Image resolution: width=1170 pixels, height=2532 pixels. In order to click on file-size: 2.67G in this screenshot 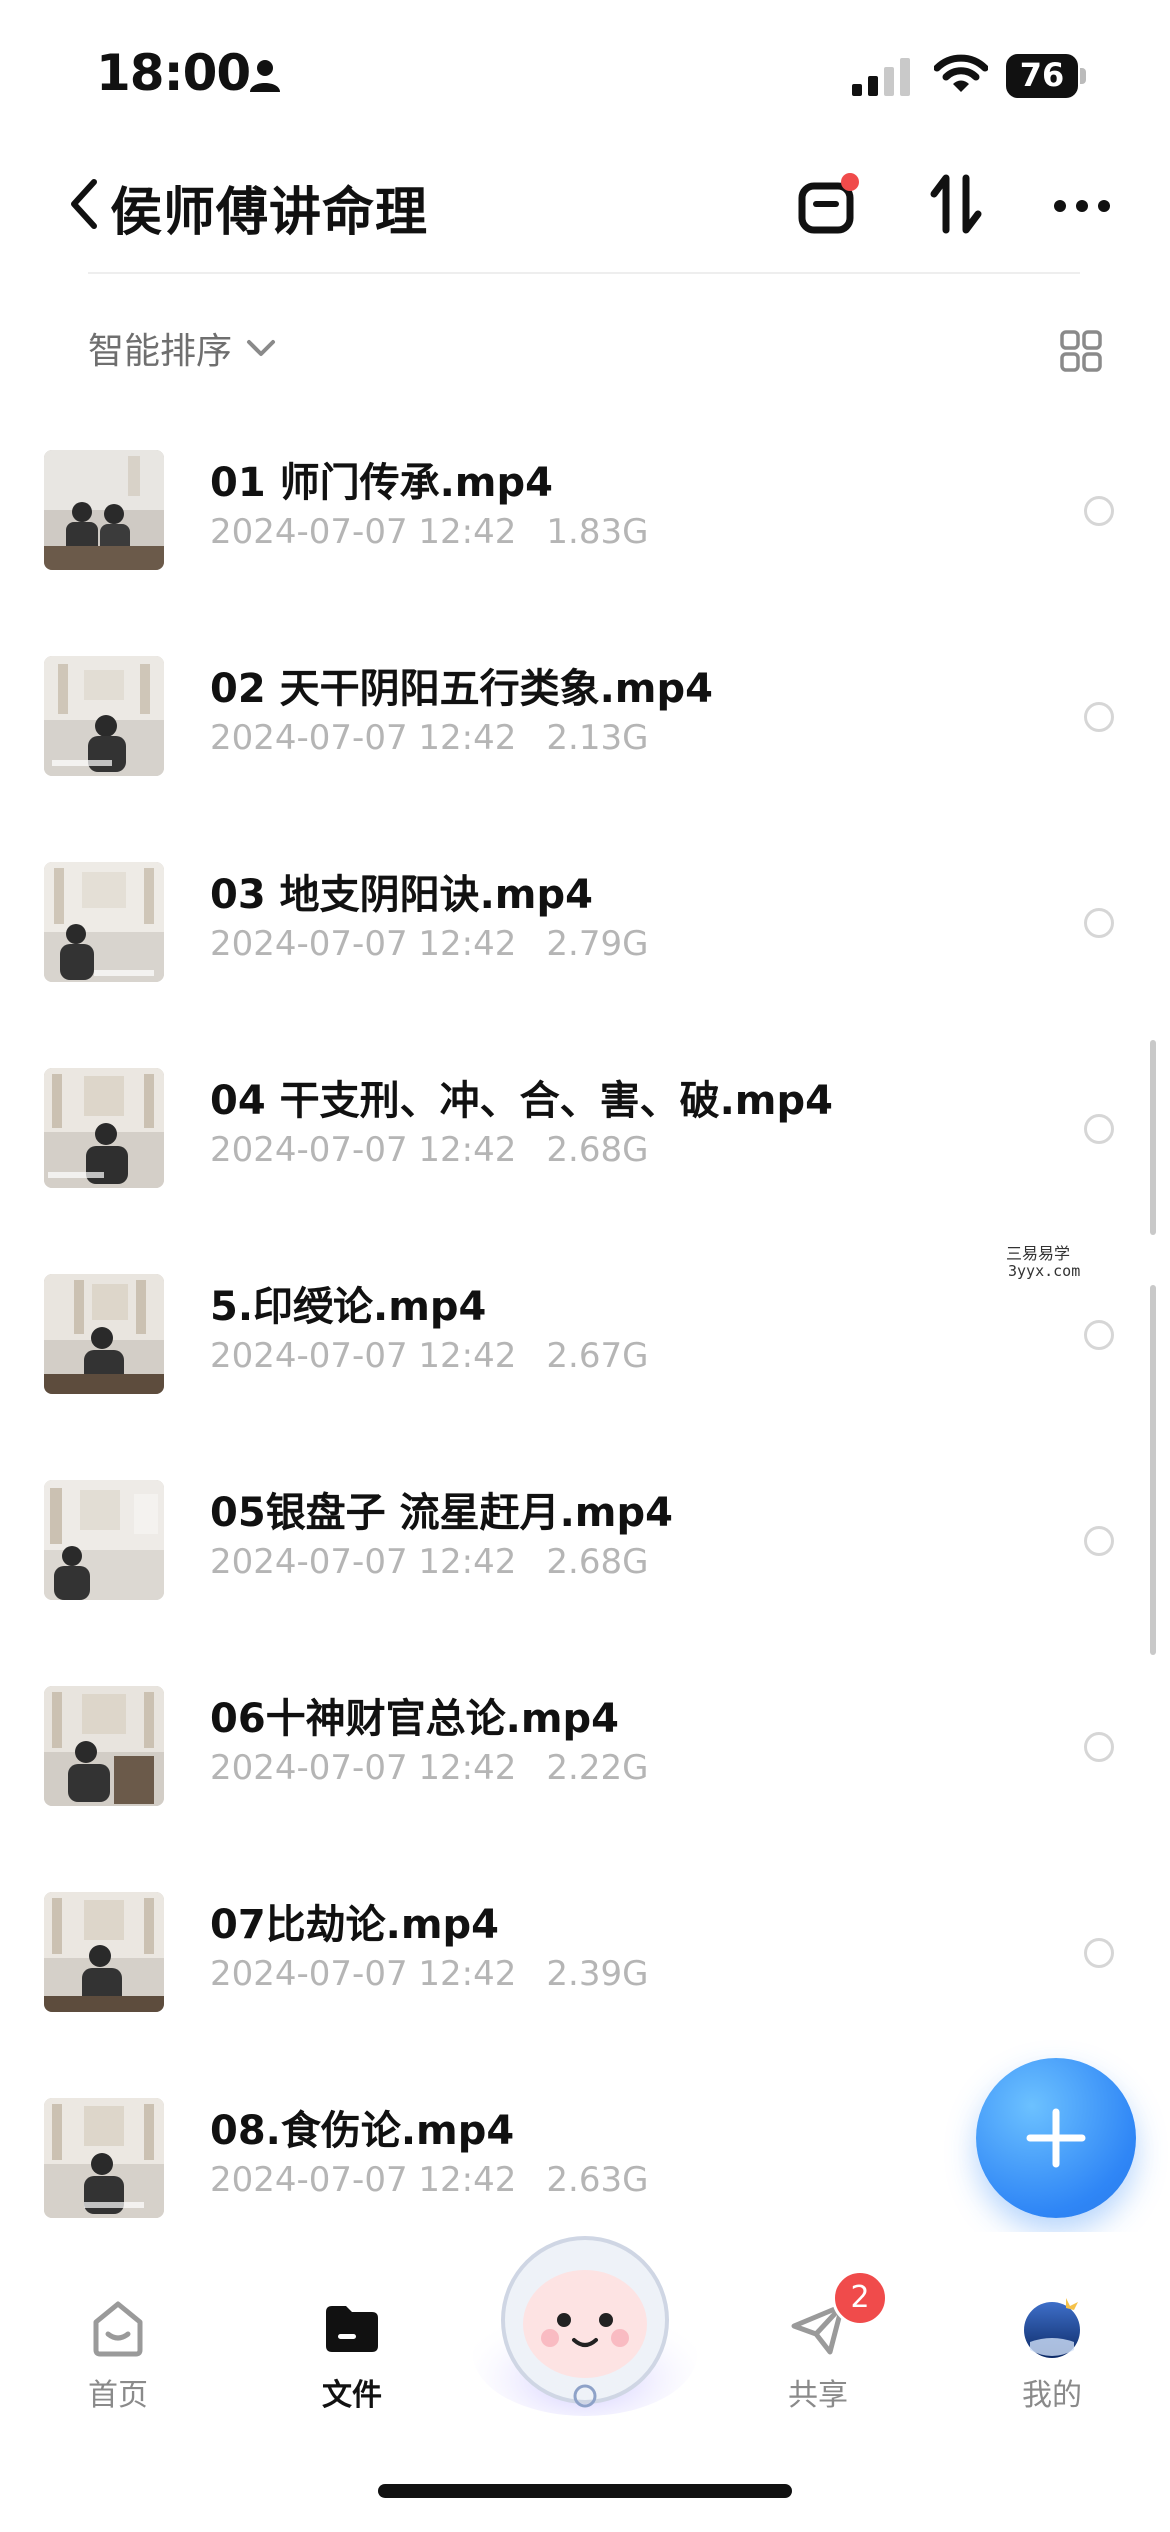, I will do `click(597, 1356)`.